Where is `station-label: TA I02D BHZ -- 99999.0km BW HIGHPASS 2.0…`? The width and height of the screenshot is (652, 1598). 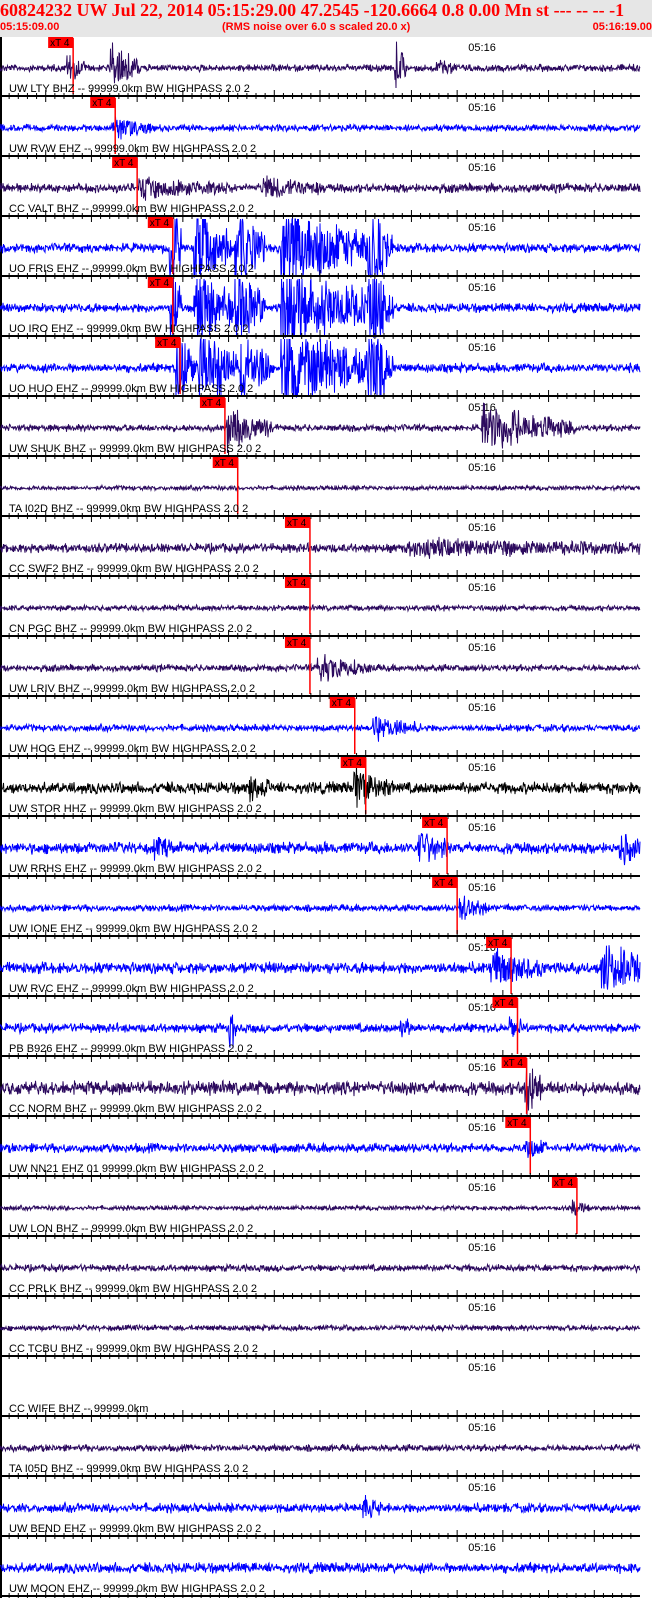
station-label: TA I02D BHZ -- 99999.0km BW HIGHPASS 2.0… is located at coordinates (128, 509).